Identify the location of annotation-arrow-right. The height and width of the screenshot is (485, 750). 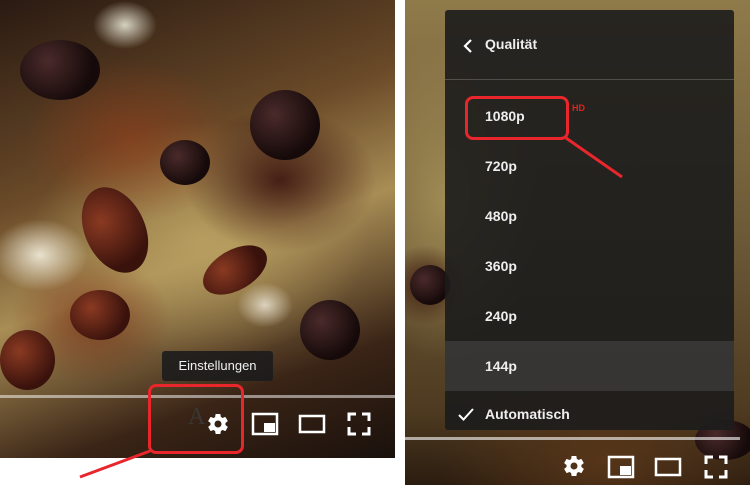
(594, 157).